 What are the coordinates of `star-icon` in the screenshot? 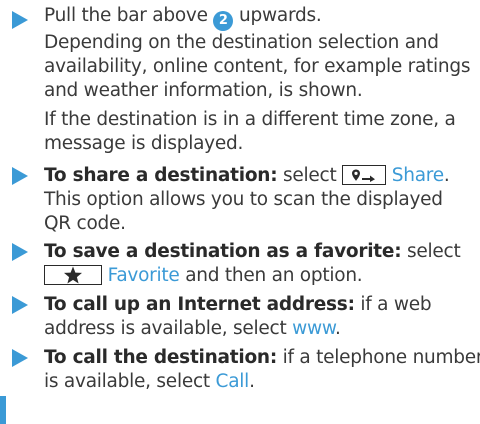 It's located at (73, 275).